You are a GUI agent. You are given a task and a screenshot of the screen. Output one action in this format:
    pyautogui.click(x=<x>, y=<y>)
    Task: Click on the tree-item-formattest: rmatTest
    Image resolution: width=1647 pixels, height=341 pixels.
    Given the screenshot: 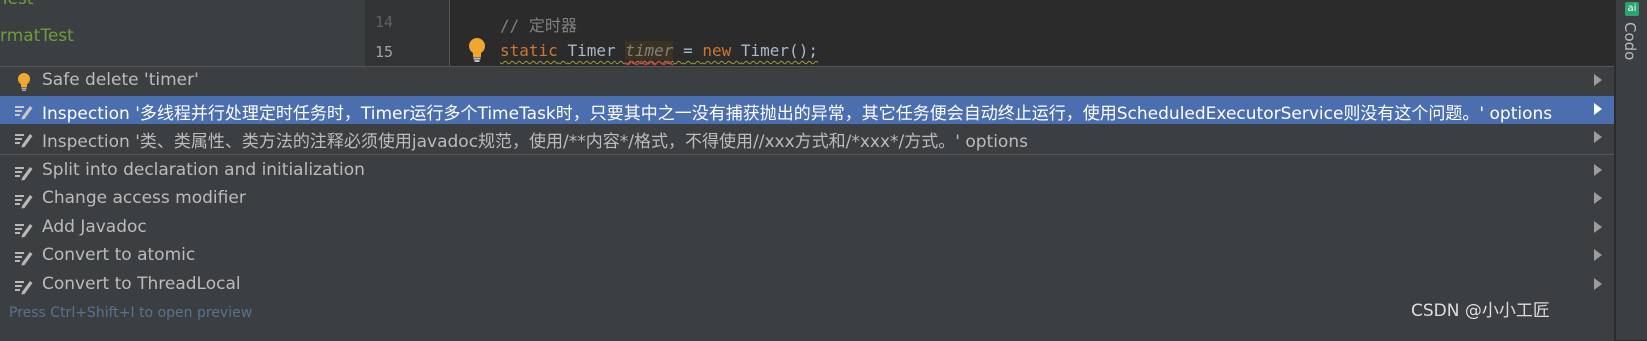 What is the action you would take?
    pyautogui.click(x=37, y=36)
    